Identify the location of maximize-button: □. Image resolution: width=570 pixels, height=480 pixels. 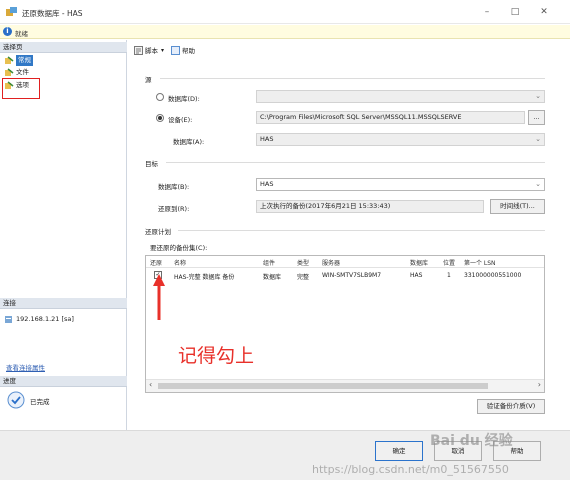
(515, 12).